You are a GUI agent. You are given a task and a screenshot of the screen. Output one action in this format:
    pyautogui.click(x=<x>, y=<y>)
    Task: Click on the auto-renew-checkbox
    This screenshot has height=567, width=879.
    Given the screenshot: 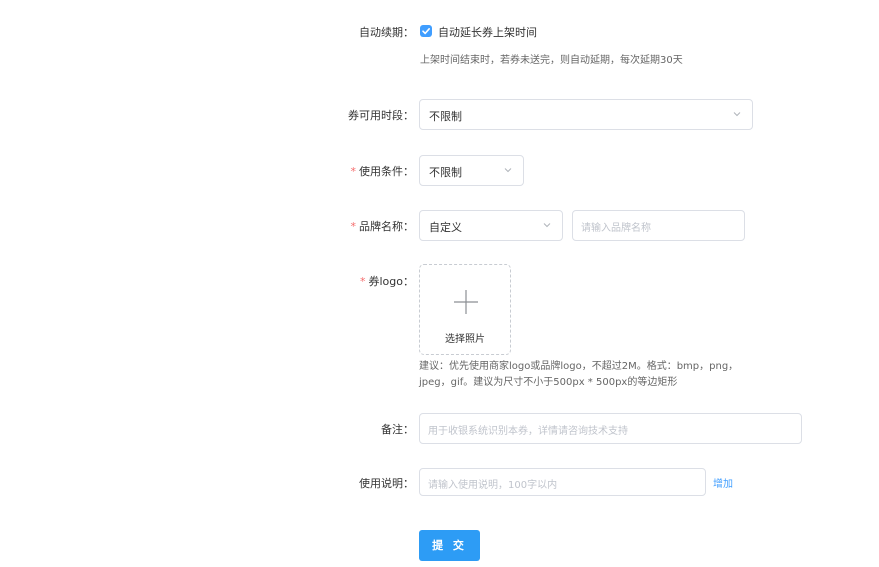 What is the action you would take?
    pyautogui.click(x=426, y=31)
    